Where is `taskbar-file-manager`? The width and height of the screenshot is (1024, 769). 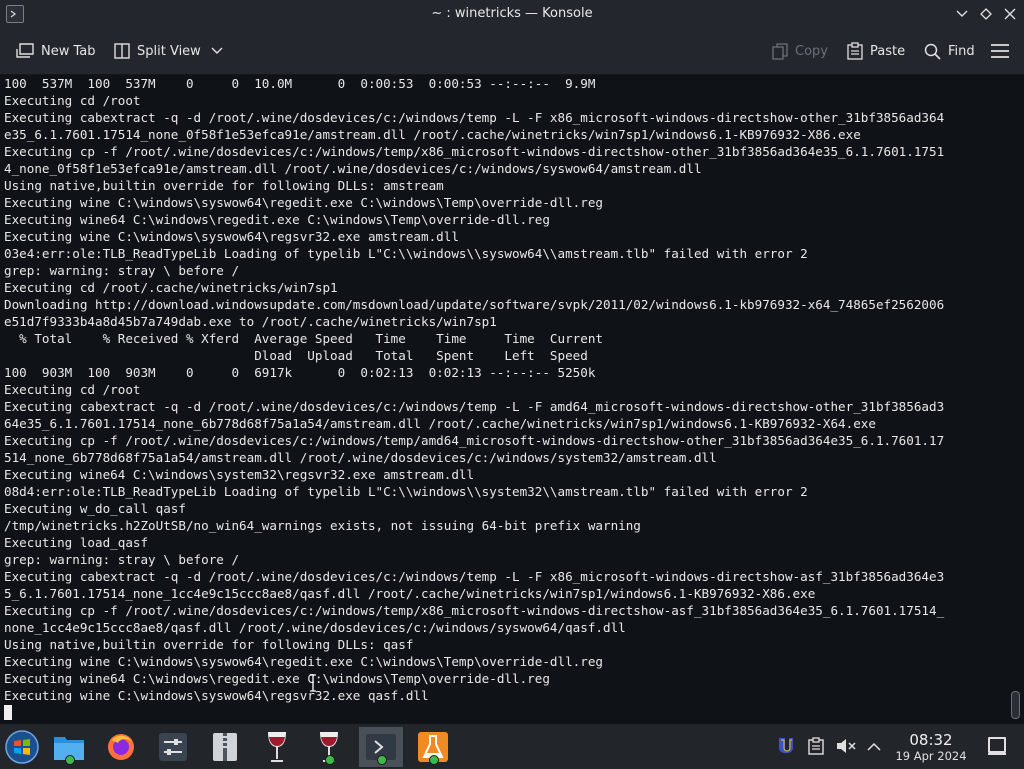
taskbar-file-manager is located at coordinates (69, 747).